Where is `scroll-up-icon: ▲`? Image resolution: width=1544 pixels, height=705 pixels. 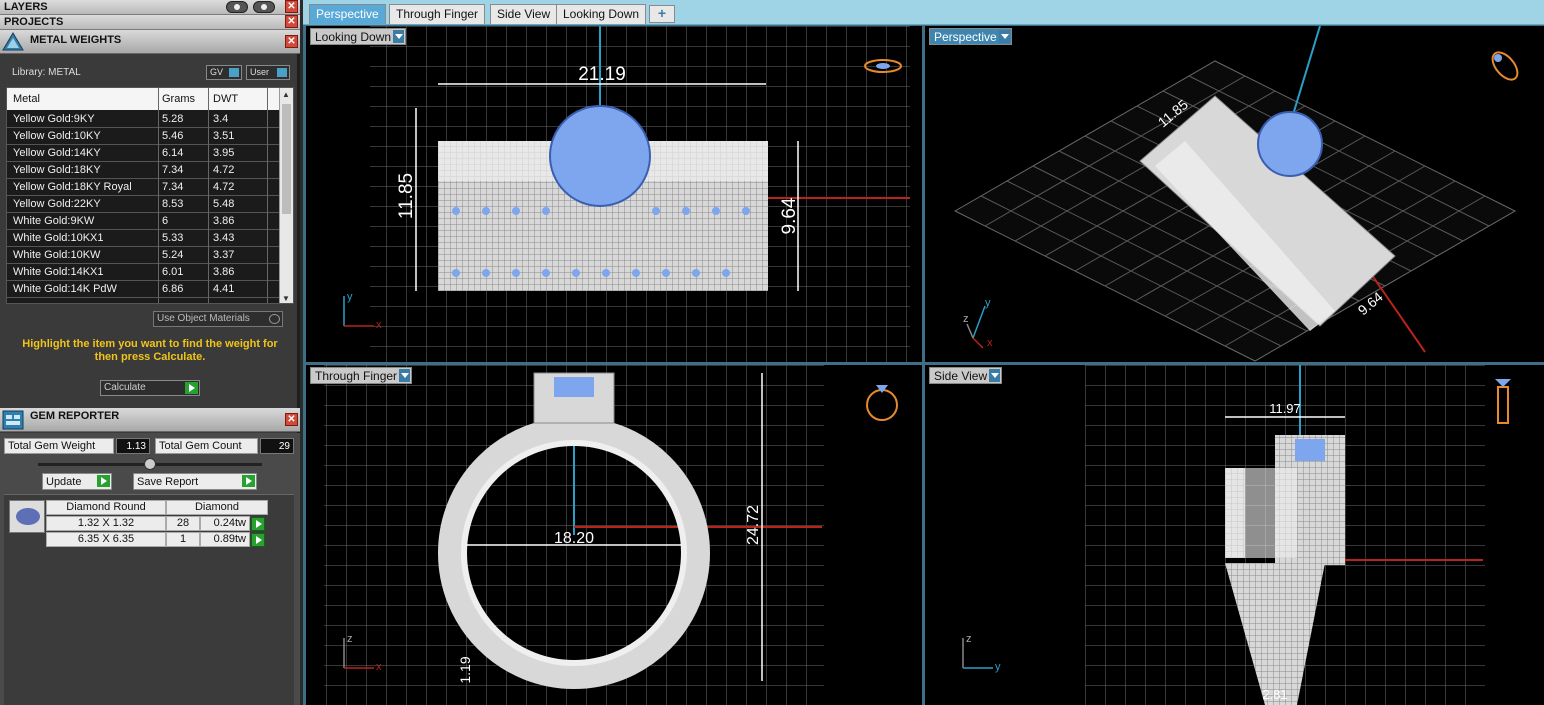
scroll-up-icon: ▲ is located at coordinates (286, 94).